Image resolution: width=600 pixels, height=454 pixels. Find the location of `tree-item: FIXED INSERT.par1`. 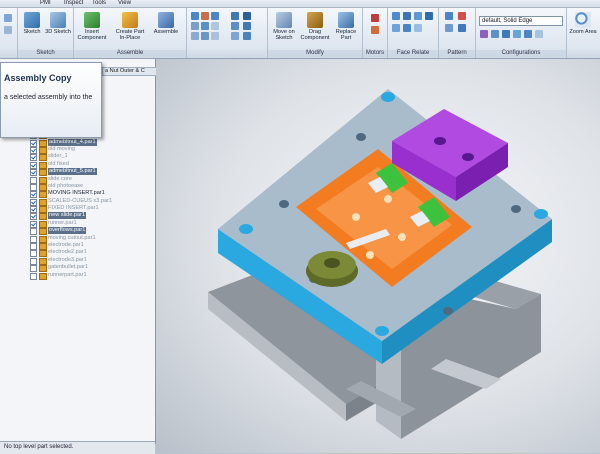

tree-item: FIXED INSERT.par1 is located at coordinates (92, 209).